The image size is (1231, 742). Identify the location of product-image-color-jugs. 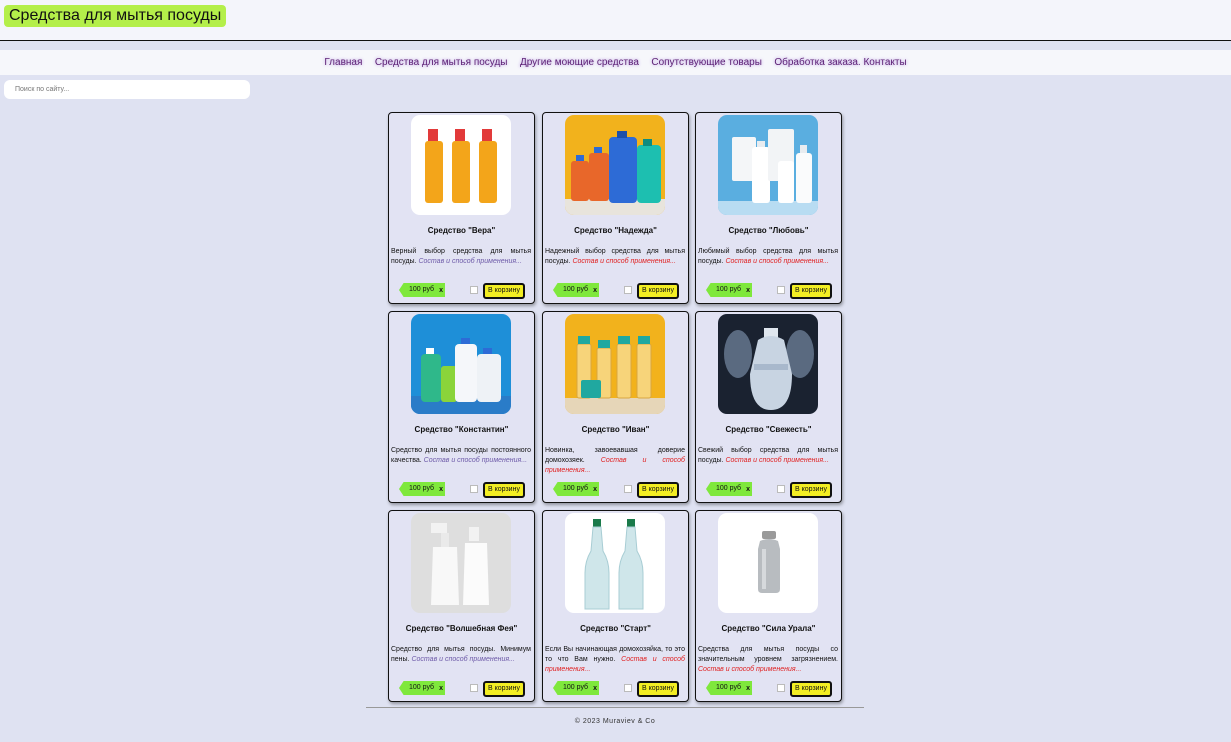
(615, 165).